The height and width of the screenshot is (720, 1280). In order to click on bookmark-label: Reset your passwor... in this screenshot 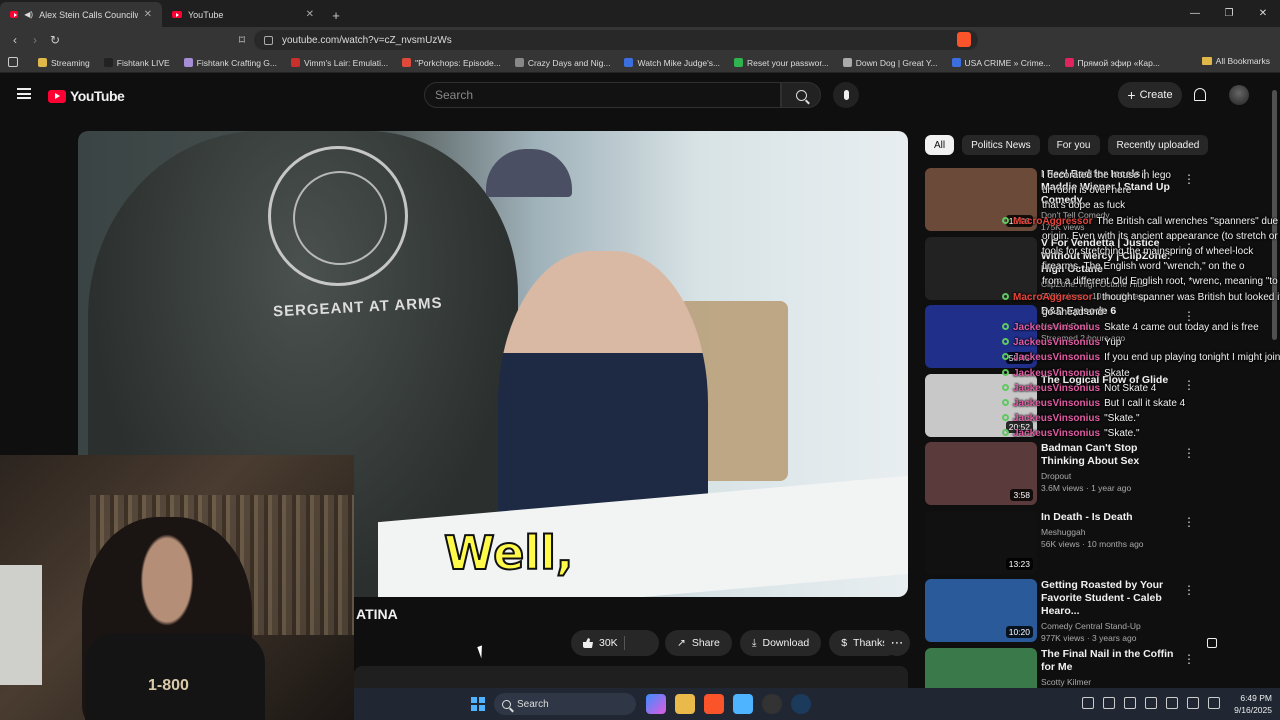, I will do `click(788, 62)`.